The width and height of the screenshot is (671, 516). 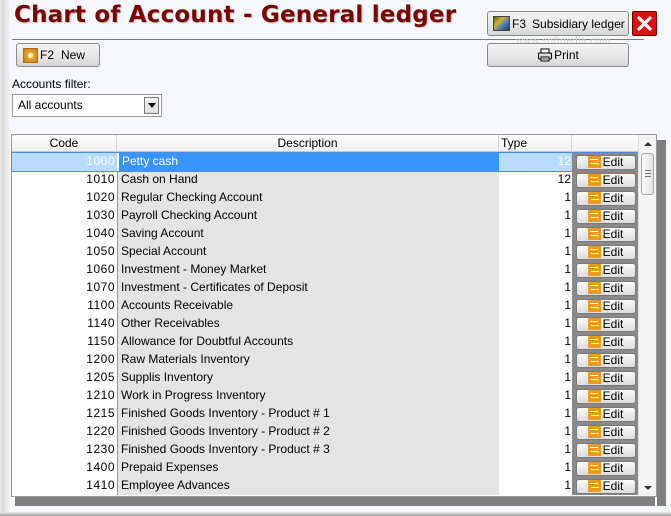 What do you see at coordinates (647, 174) in the screenshot?
I see `scrollbar-thumb` at bounding box center [647, 174].